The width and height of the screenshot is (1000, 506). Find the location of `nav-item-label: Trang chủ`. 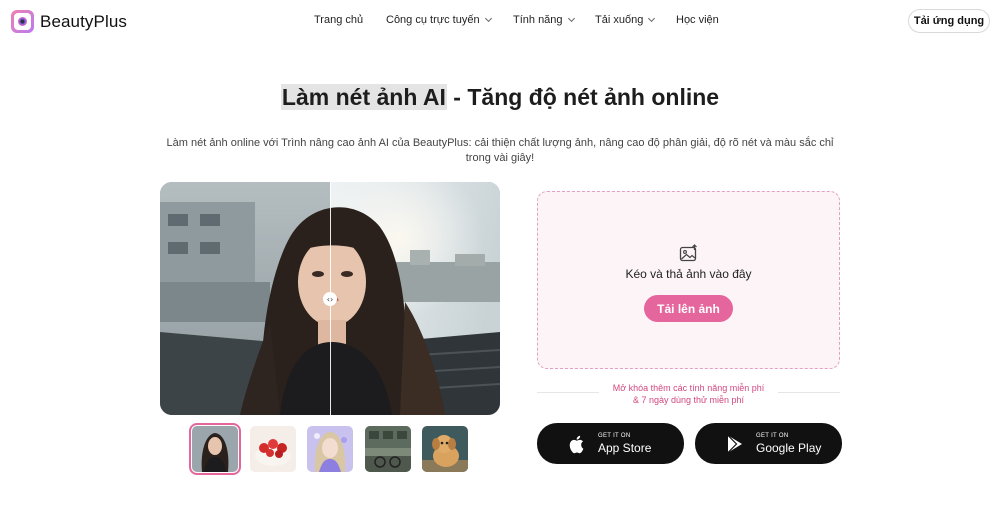

nav-item-label: Trang chủ is located at coordinates (339, 20).